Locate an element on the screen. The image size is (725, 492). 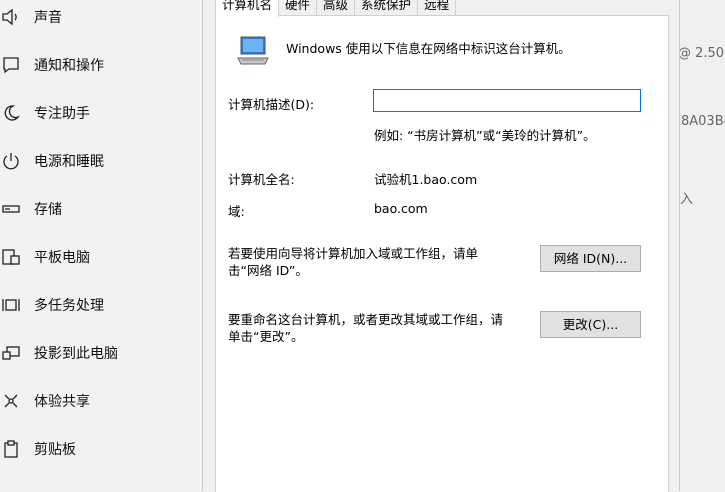
sidebar-item-tablet: 平板电脑 is located at coordinates (100, 257).